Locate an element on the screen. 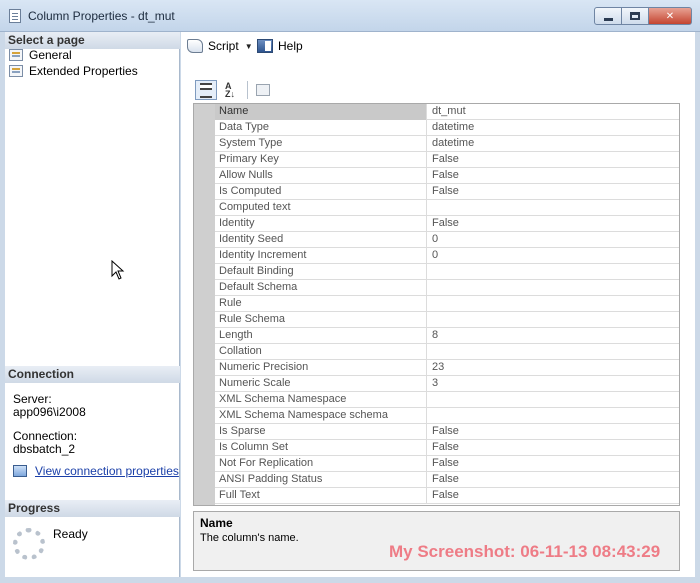  description-panel: Name The column's name. is located at coordinates (436, 541).